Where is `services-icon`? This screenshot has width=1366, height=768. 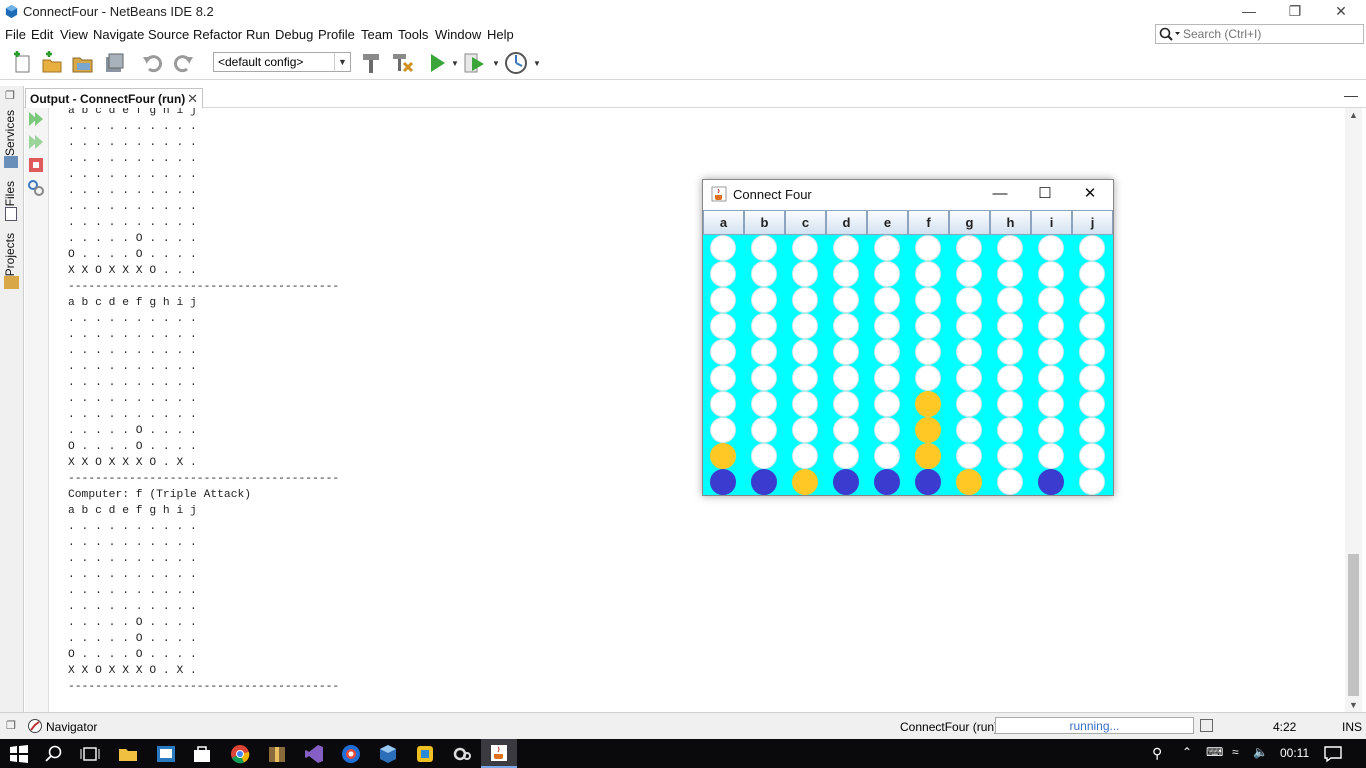
services-icon is located at coordinates (11, 162).